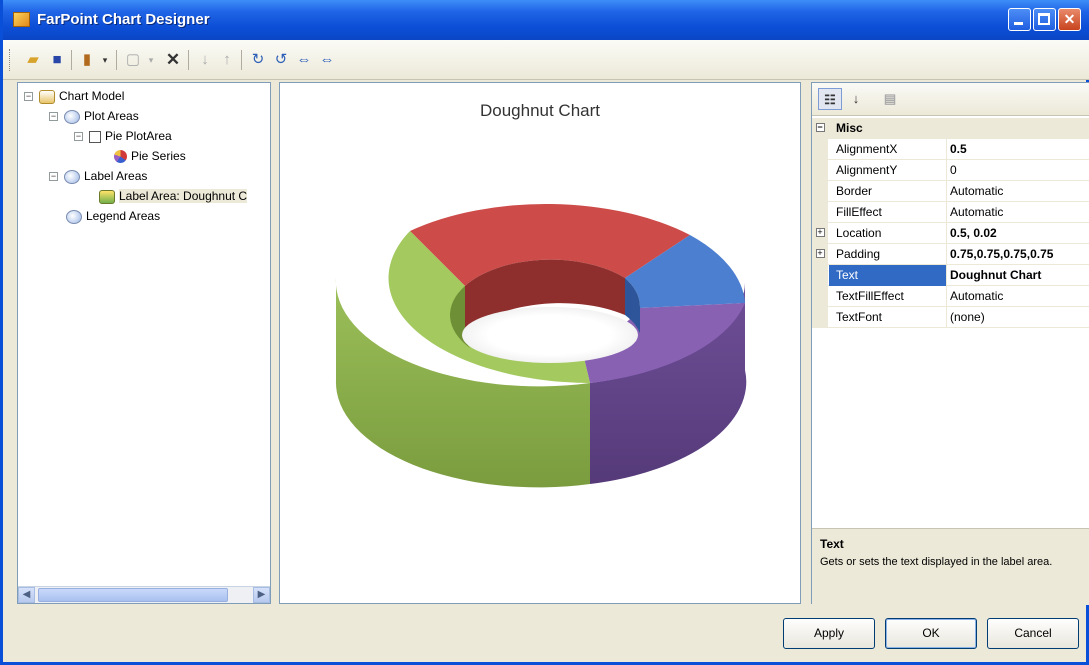 The width and height of the screenshot is (1089, 665). Describe the element at coordinates (888, 170) in the screenshot. I see `prop-name: AlignmentY` at that location.